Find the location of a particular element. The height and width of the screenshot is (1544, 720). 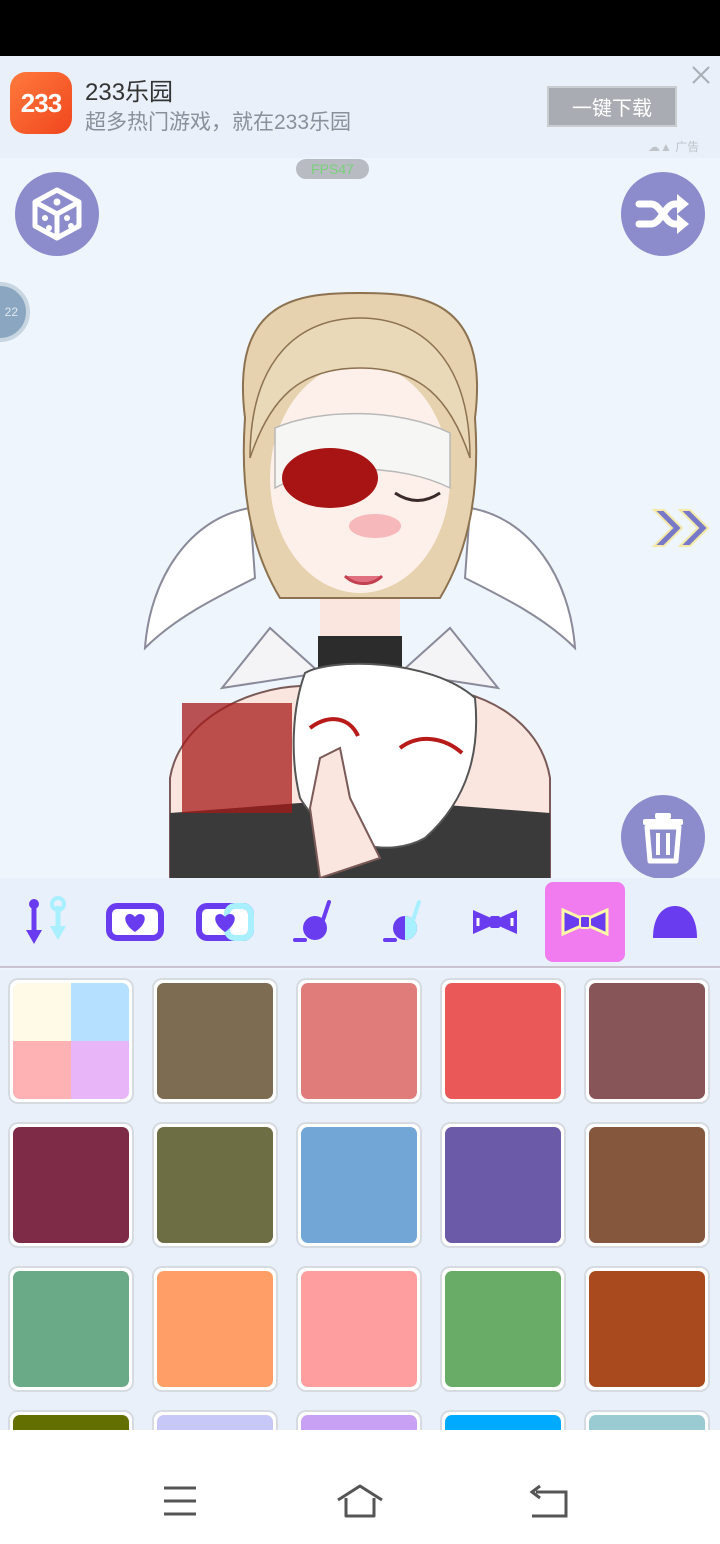

tool-heart-frame is located at coordinates (135, 922).